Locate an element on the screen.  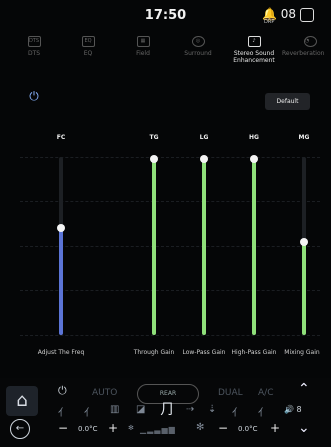
tab-label: Stereo Sound Enhancement is located at coordinates (254, 57).